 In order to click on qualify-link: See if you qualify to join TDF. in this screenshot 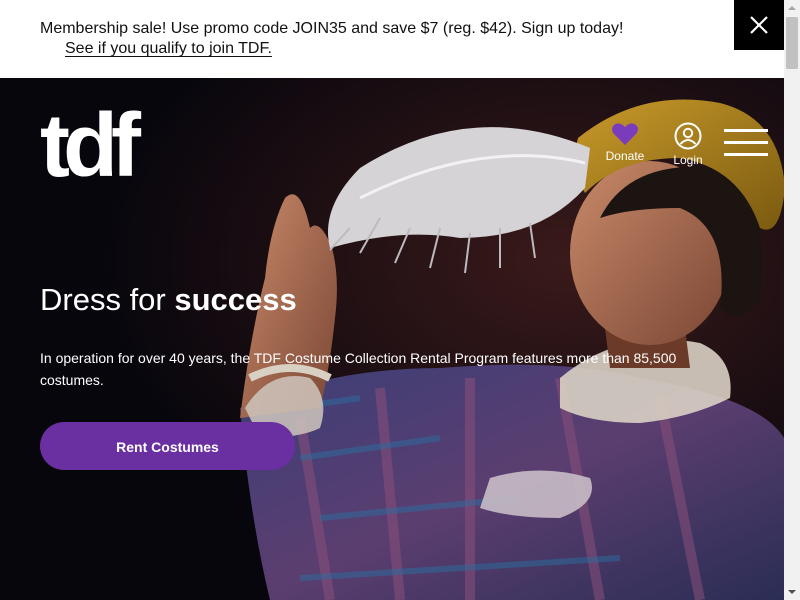, I will do `click(168, 49)`.